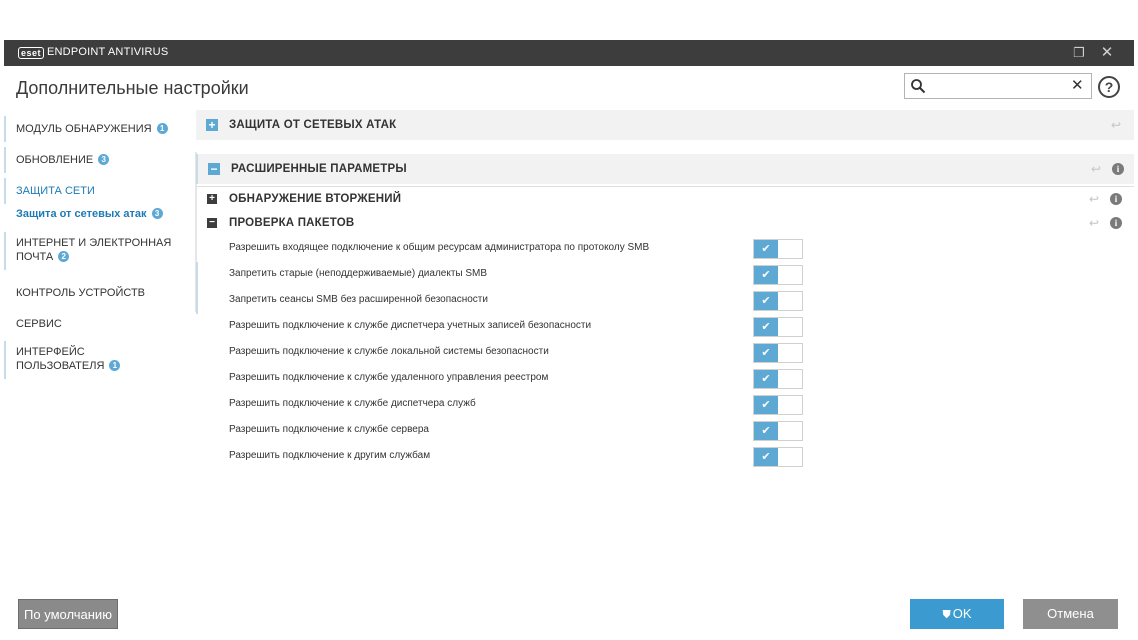 This screenshot has height=640, width=1138. Describe the element at coordinates (962, 613) in the screenshot. I see `ok-label: OK` at that location.